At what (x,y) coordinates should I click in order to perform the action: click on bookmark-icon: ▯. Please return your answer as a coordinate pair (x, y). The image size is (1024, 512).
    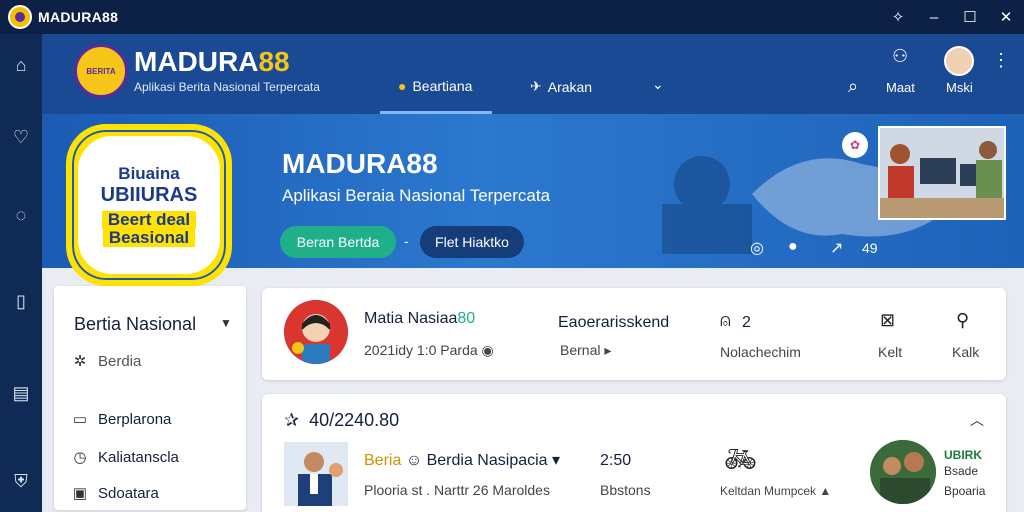
    Looking at the image, I should click on (21, 301).